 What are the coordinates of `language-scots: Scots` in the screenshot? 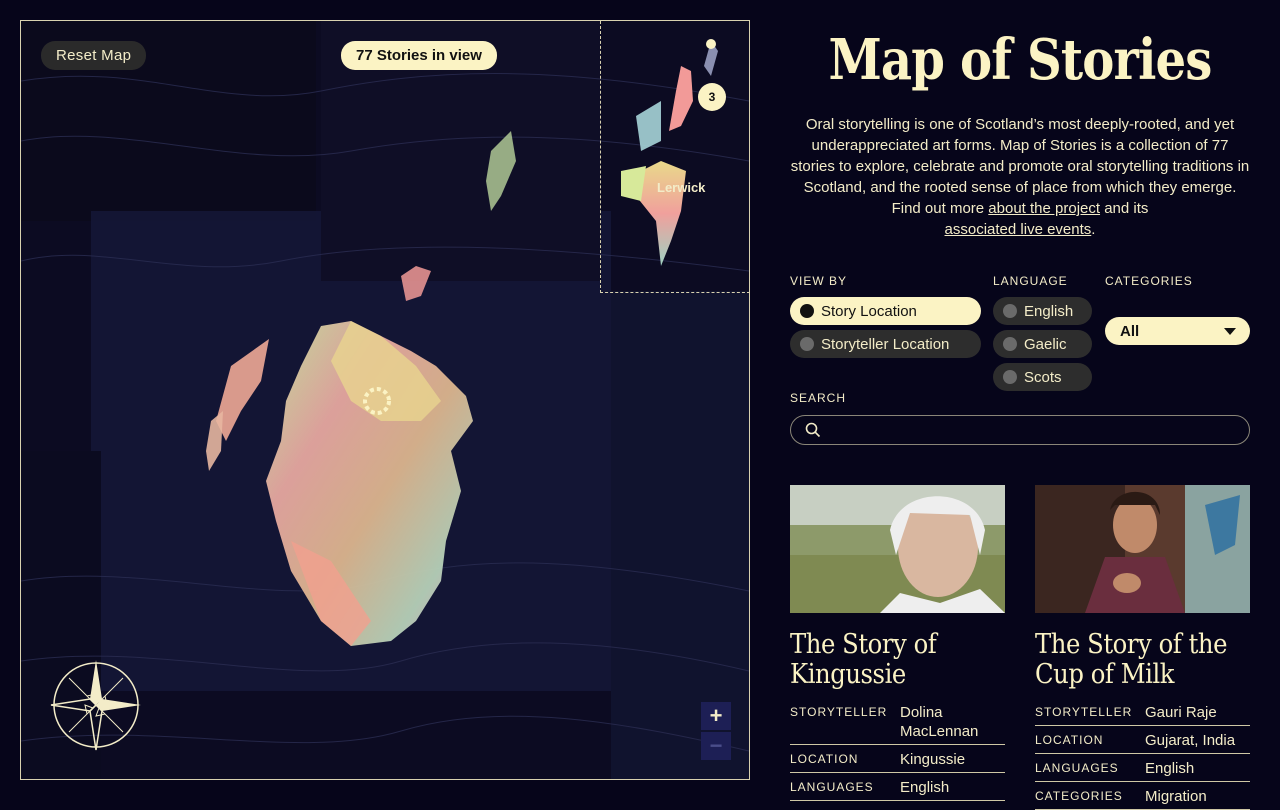 It's located at (1042, 377).